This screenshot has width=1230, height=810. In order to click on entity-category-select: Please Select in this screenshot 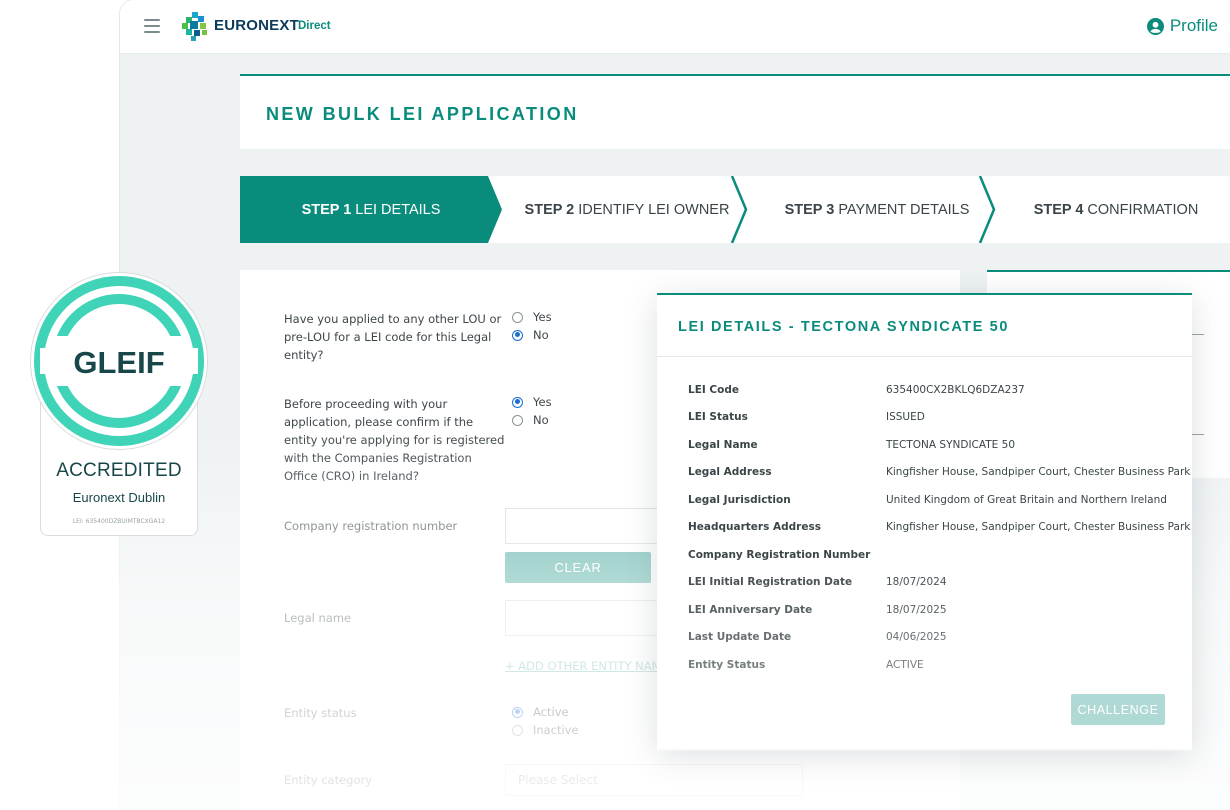, I will do `click(654, 780)`.